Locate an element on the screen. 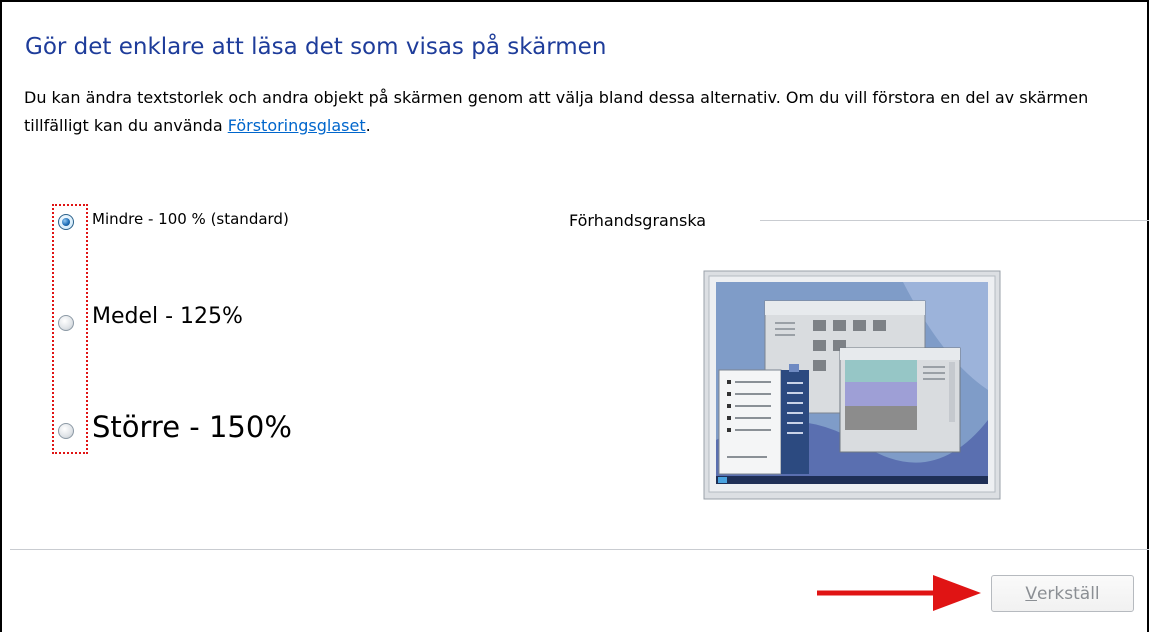 Image resolution: width=1149 pixels, height=632 pixels. preview-image is located at coordinates (852, 385).